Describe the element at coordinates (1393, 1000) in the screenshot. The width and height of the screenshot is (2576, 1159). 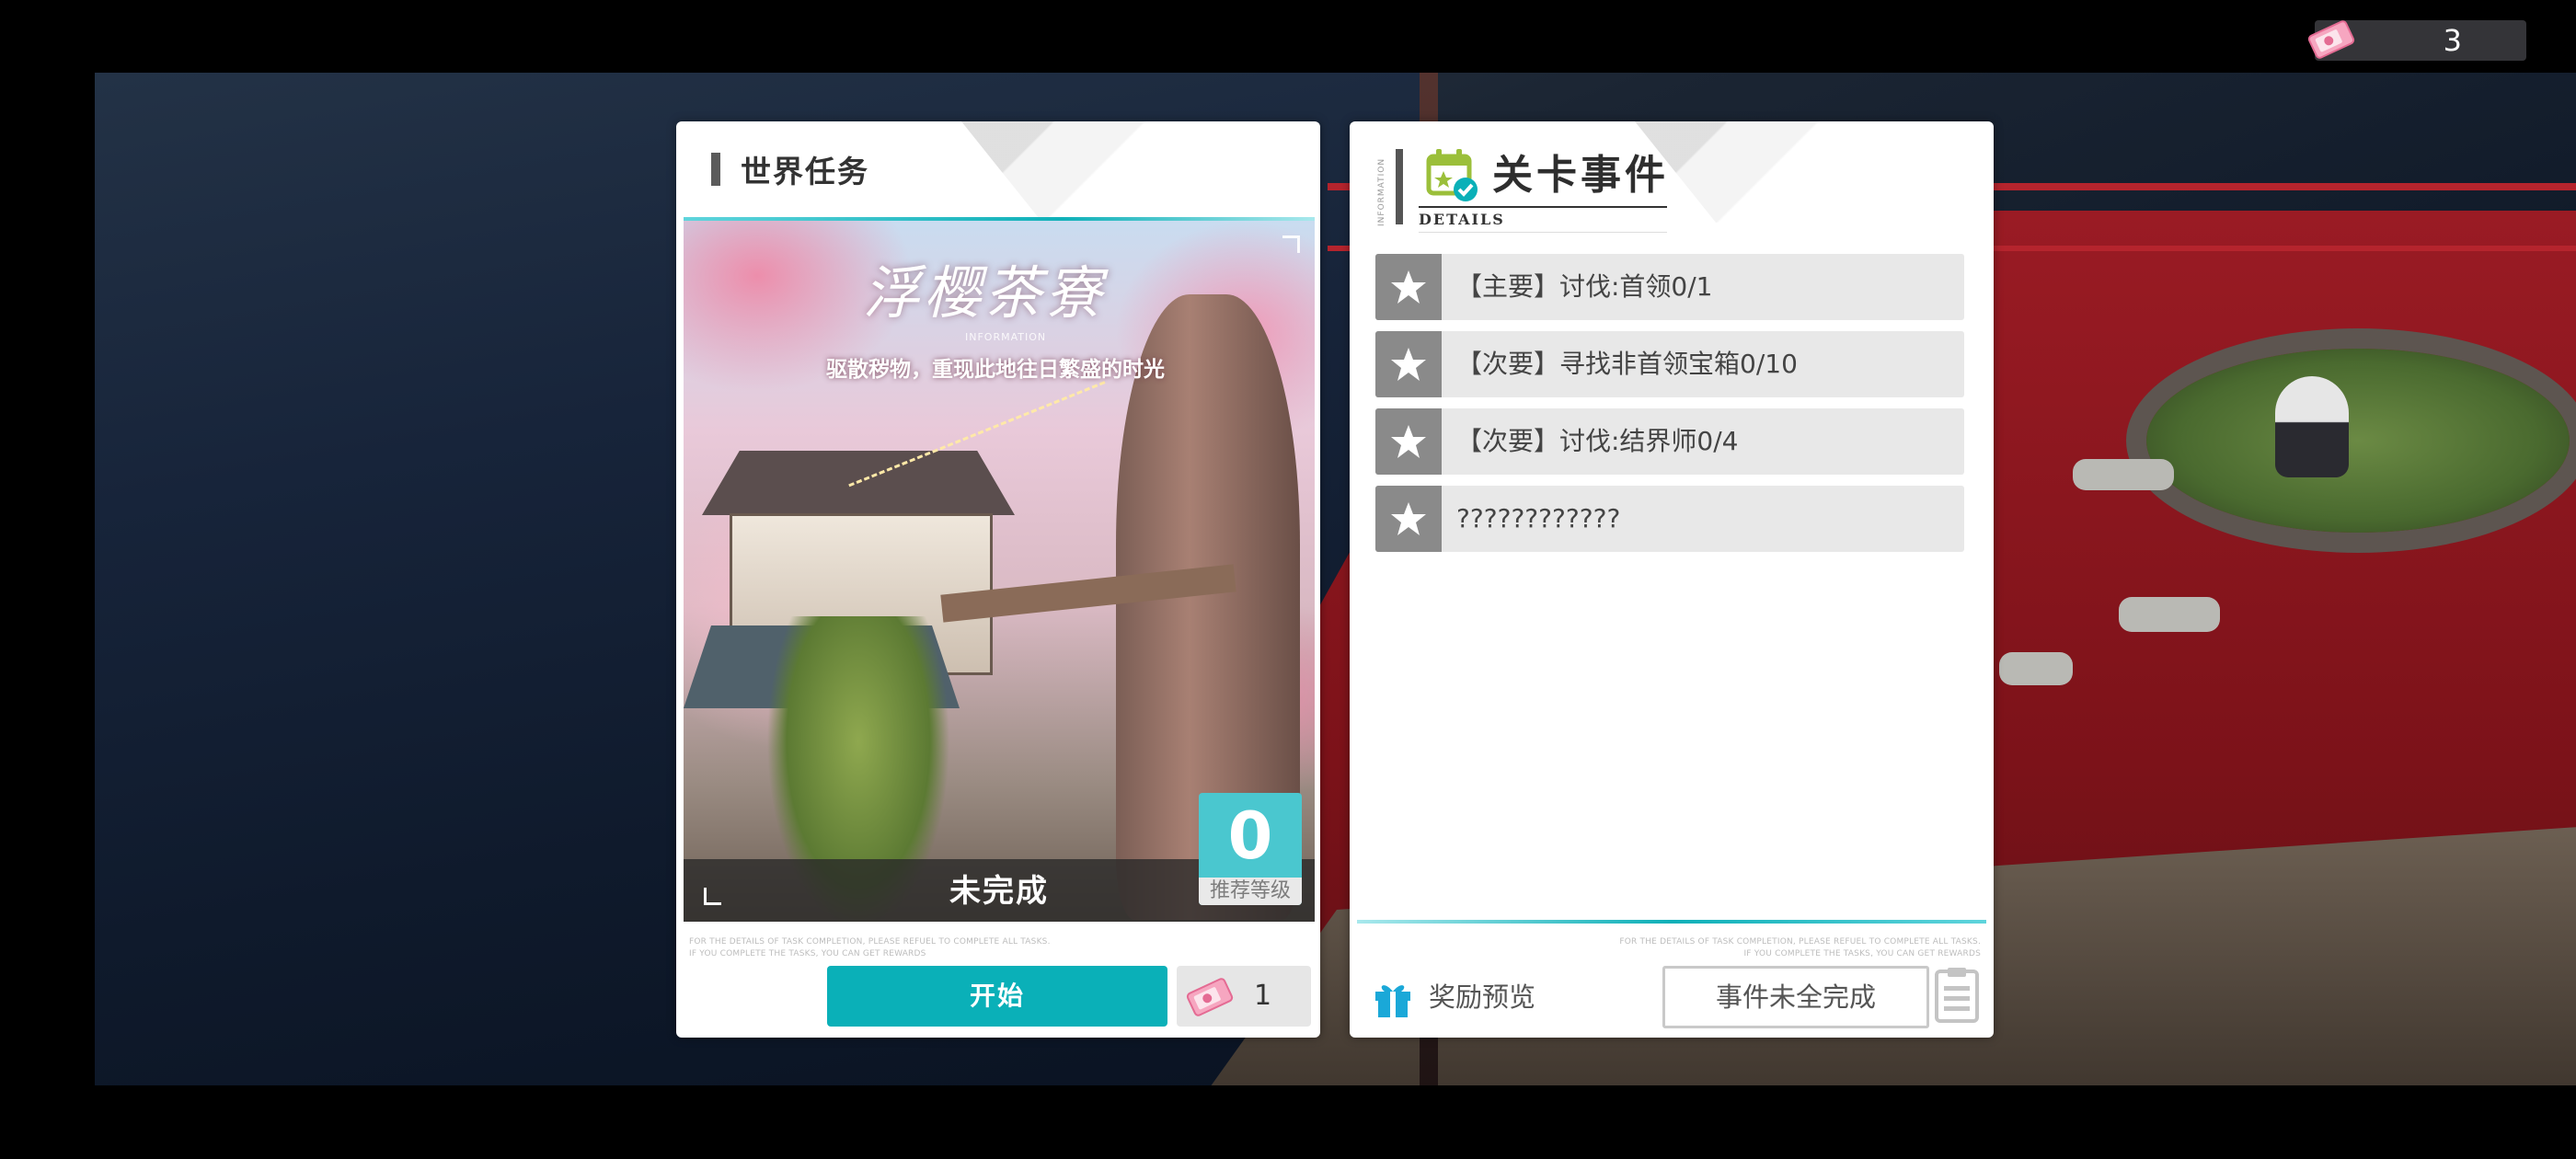
I see `gift-icon` at that location.